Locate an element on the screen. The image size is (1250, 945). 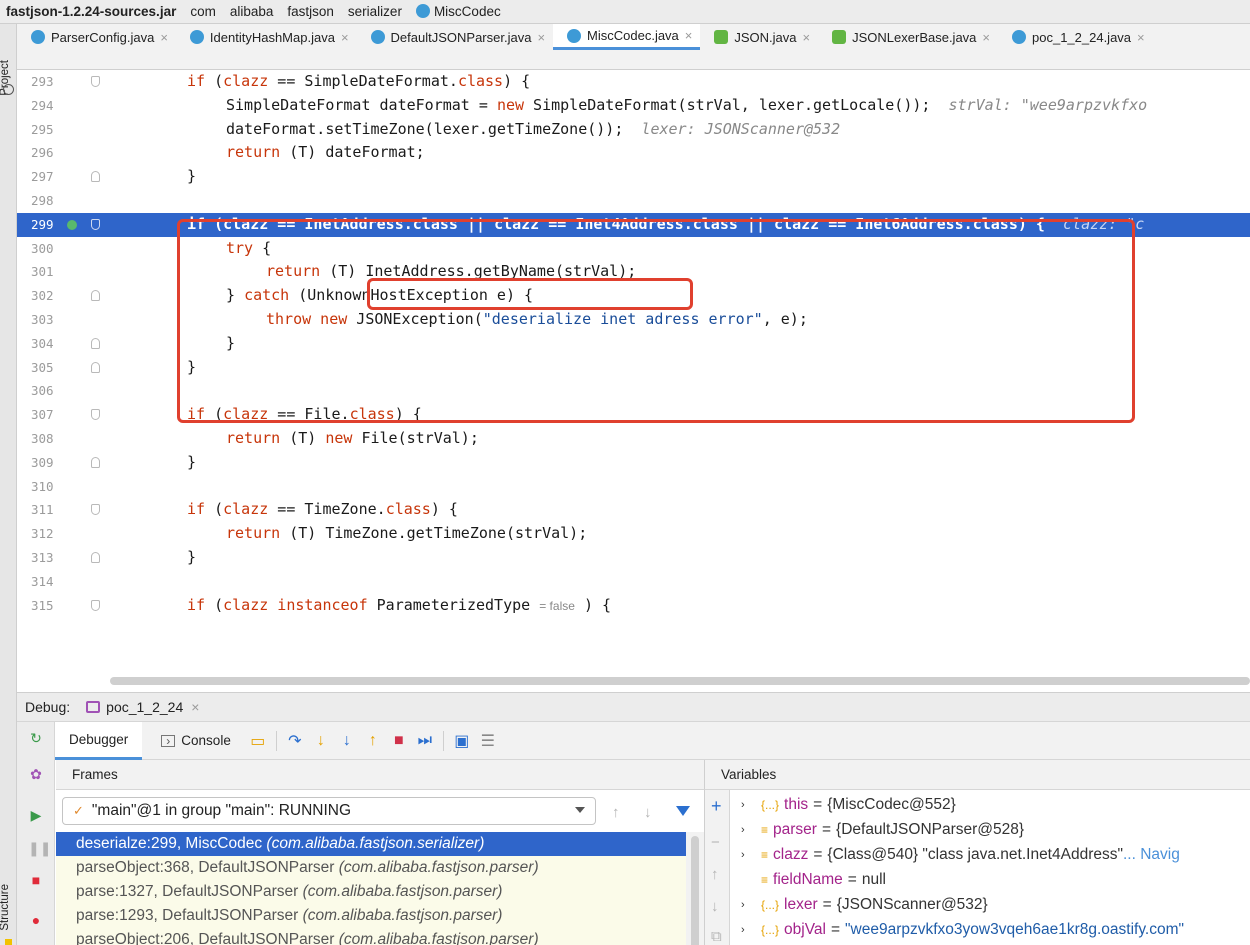
rerun-icon: ↻ is located at coordinates (36, 738).